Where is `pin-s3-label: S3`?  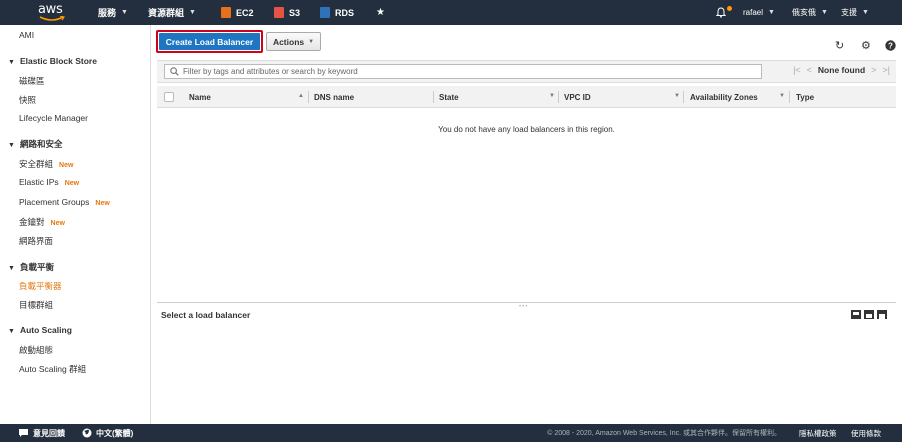 pin-s3-label: S3 is located at coordinates (295, 12).